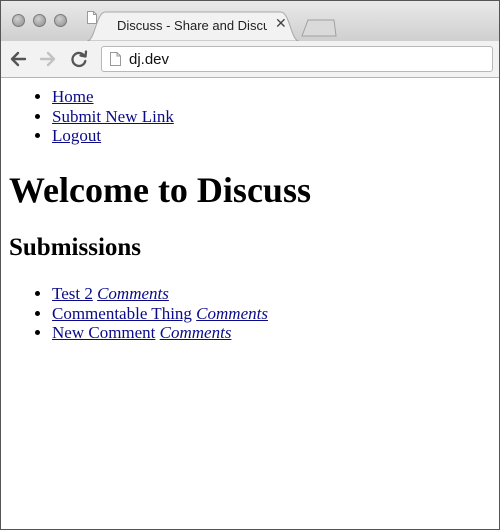 The image size is (500, 530). Describe the element at coordinates (75, 247) in the screenshot. I see `submissions-heading: Submissions` at that location.